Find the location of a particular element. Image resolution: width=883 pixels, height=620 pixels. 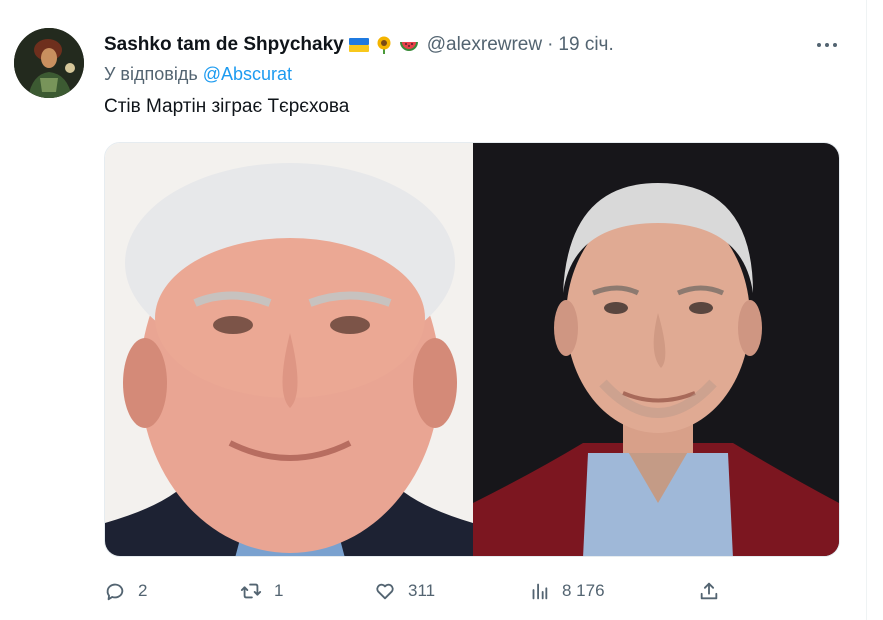

reply-prefix: У відповідь is located at coordinates (151, 74).